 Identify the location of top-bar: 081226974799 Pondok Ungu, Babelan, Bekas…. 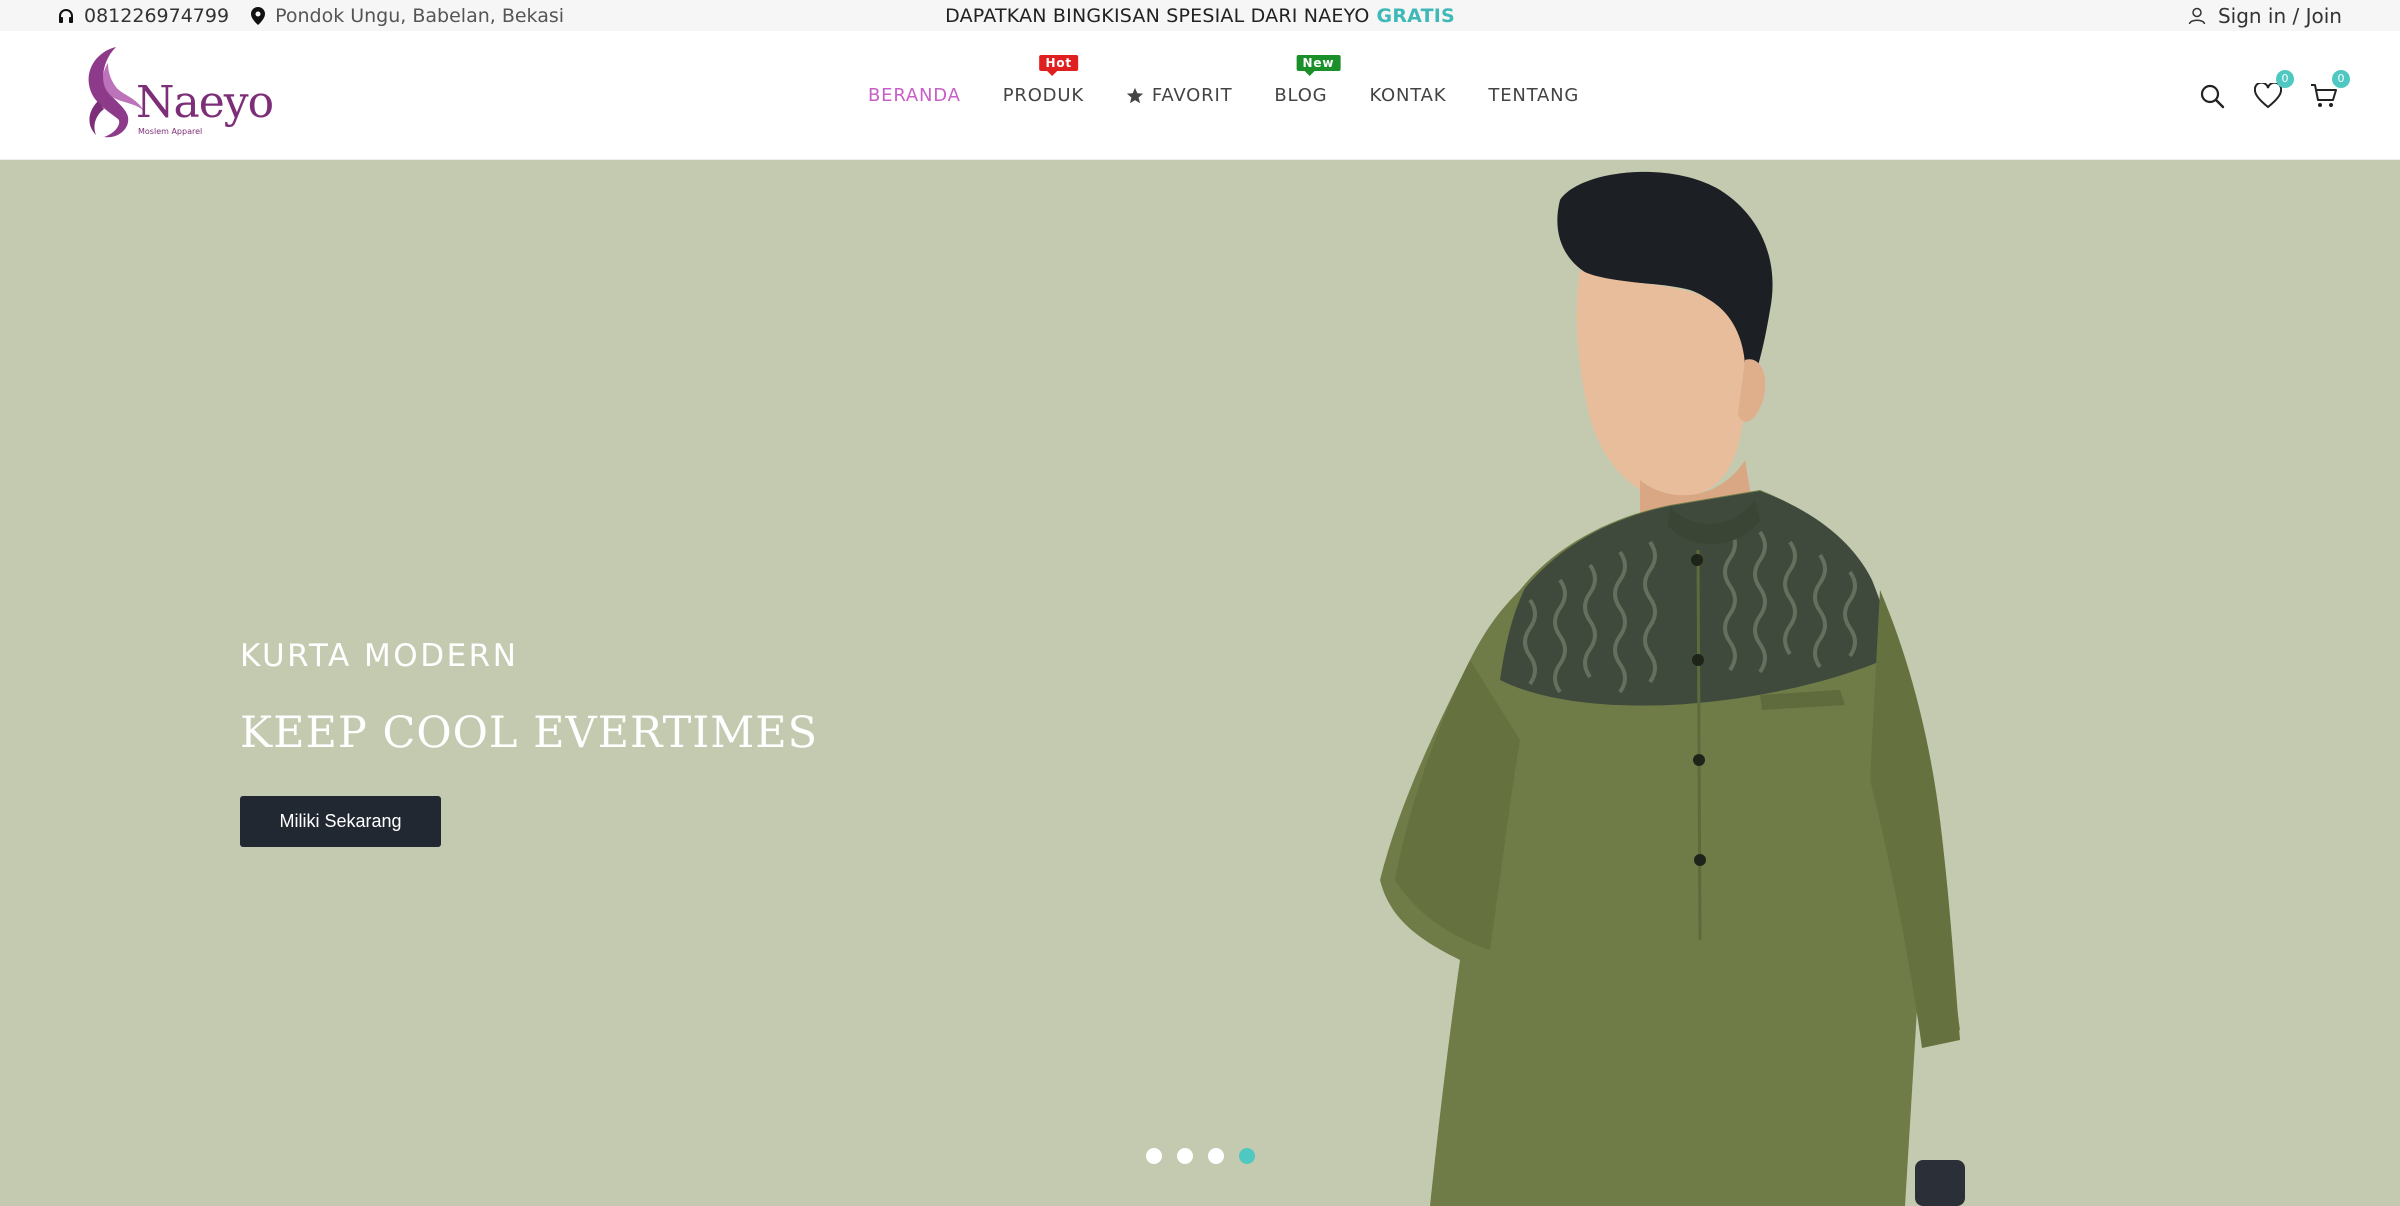
(1200, 15).